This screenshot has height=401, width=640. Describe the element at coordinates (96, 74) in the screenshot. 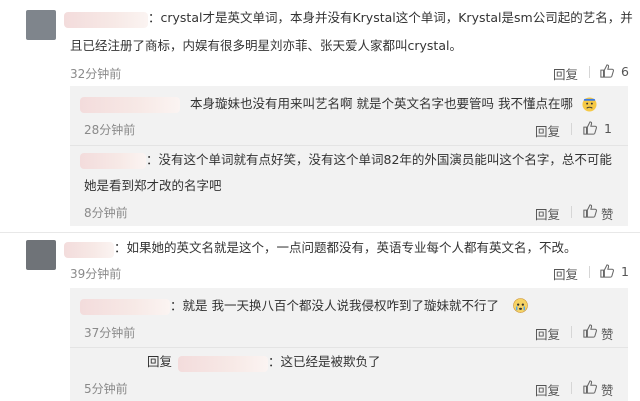

I see `comment-time: 32分钟前` at that location.